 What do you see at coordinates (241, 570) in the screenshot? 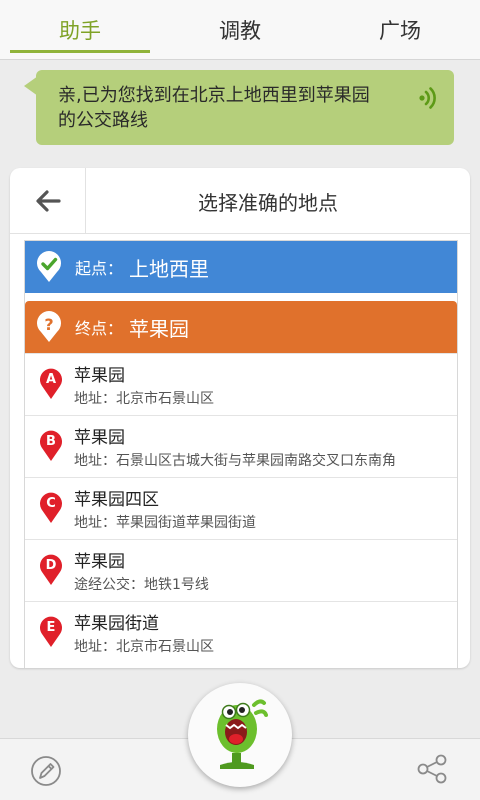
I see `result-item-d: D 苹果园 途经公交：地铁1号线` at bounding box center [241, 570].